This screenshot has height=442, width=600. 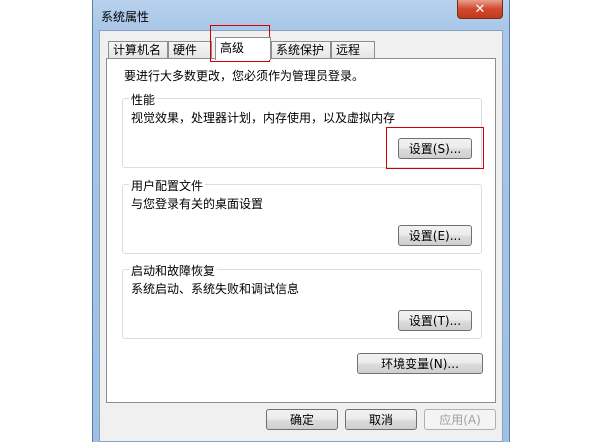 What do you see at coordinates (263, 118) in the screenshot?
I see `performance-desc: 视觉效果，处理器计划，内存使用，以及虚拟内存` at bounding box center [263, 118].